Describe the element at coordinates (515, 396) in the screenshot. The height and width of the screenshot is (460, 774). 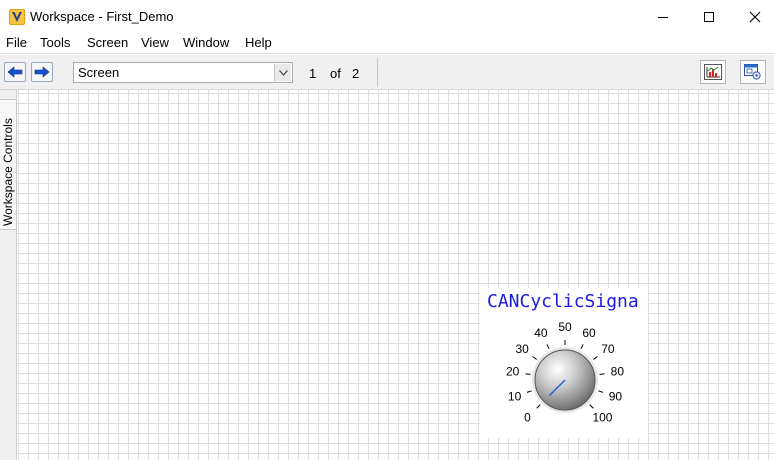
I see `knob-tick-label: 10` at that location.